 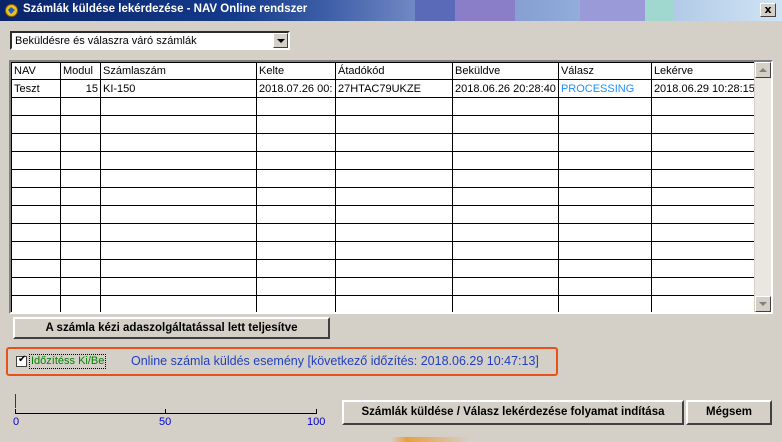 What do you see at coordinates (178, 71) in the screenshot?
I see `column-header-szamlaszam: Számlaszám` at bounding box center [178, 71].